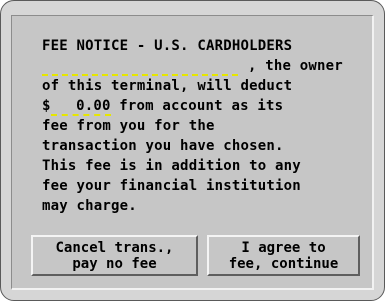 The height and width of the screenshot is (304, 388). Describe the element at coordinates (167, 46) in the screenshot. I see `notice-title: FEE NOTICE - U.S. CARDHOLDERS` at that location.